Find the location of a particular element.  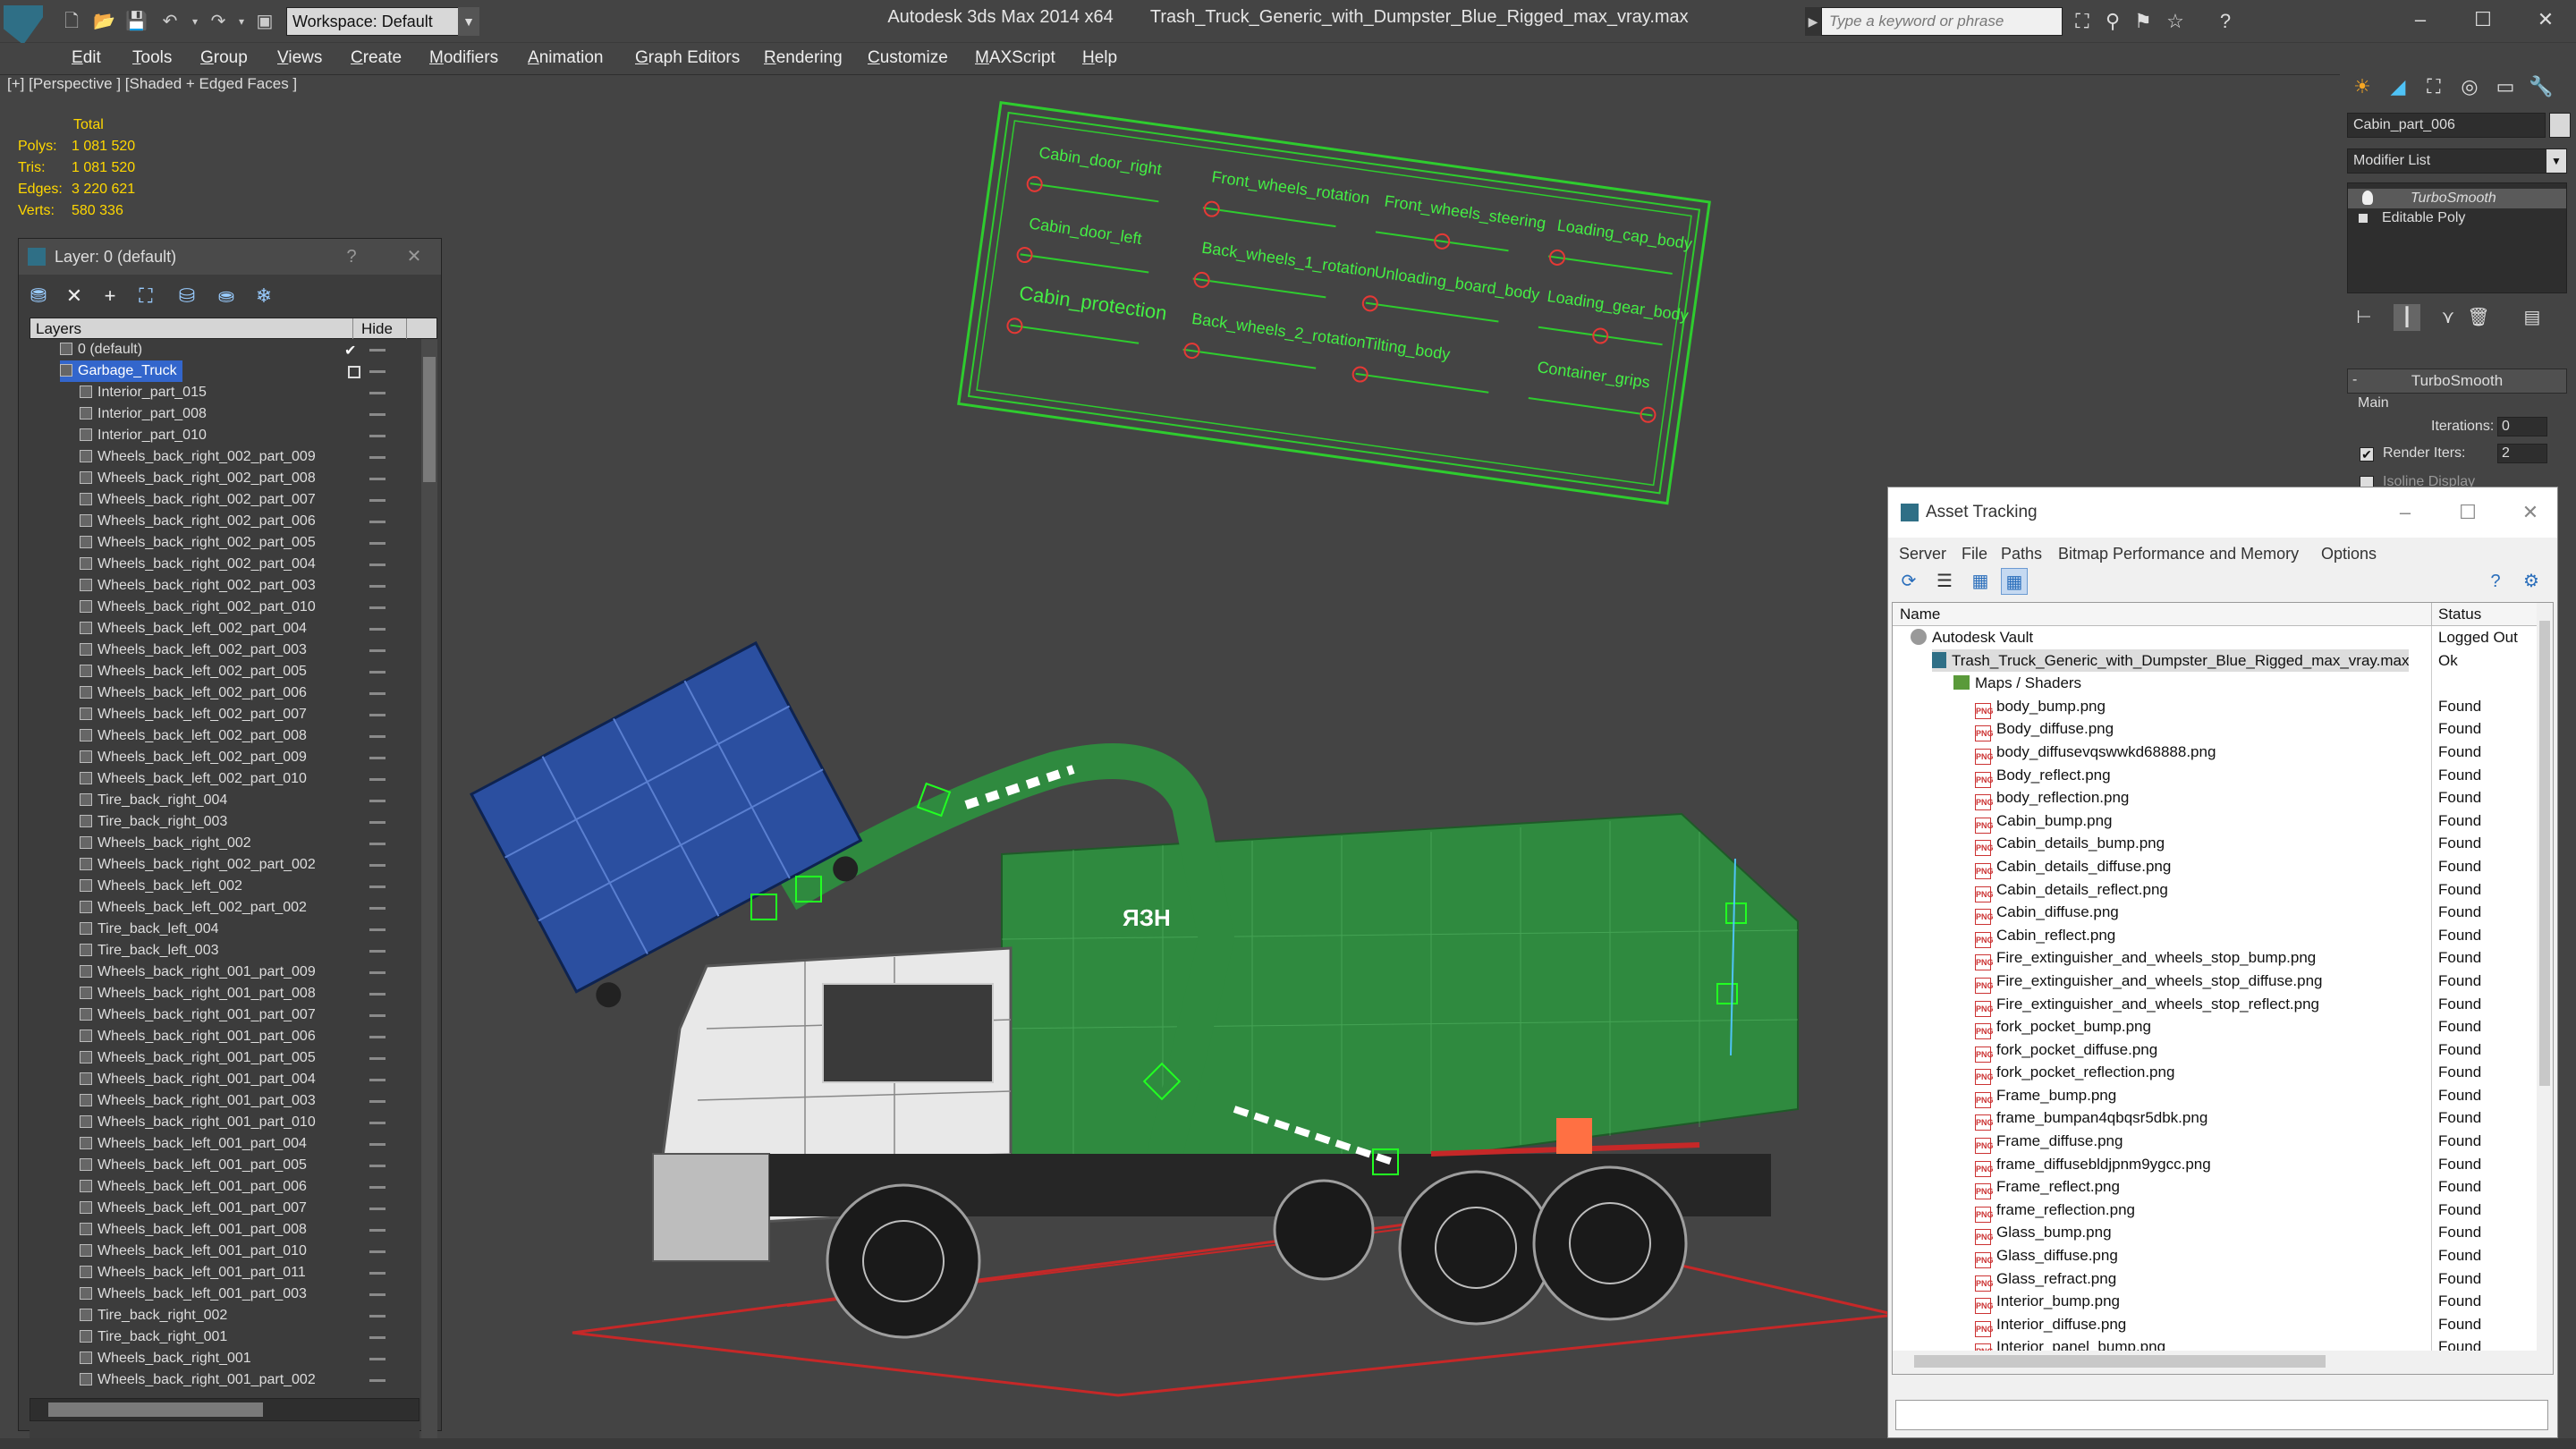

list-view-icon: ☰ is located at coordinates (1944, 581).